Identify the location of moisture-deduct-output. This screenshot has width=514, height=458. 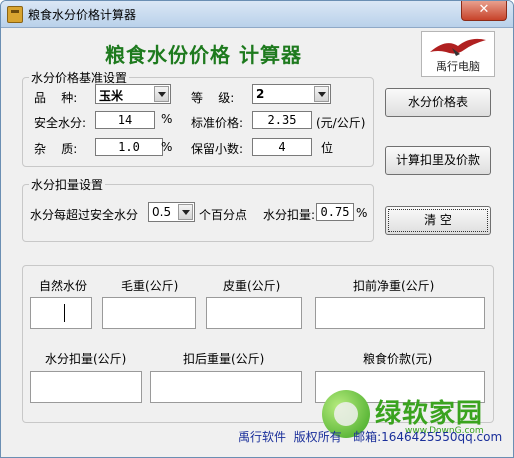
(86, 387).